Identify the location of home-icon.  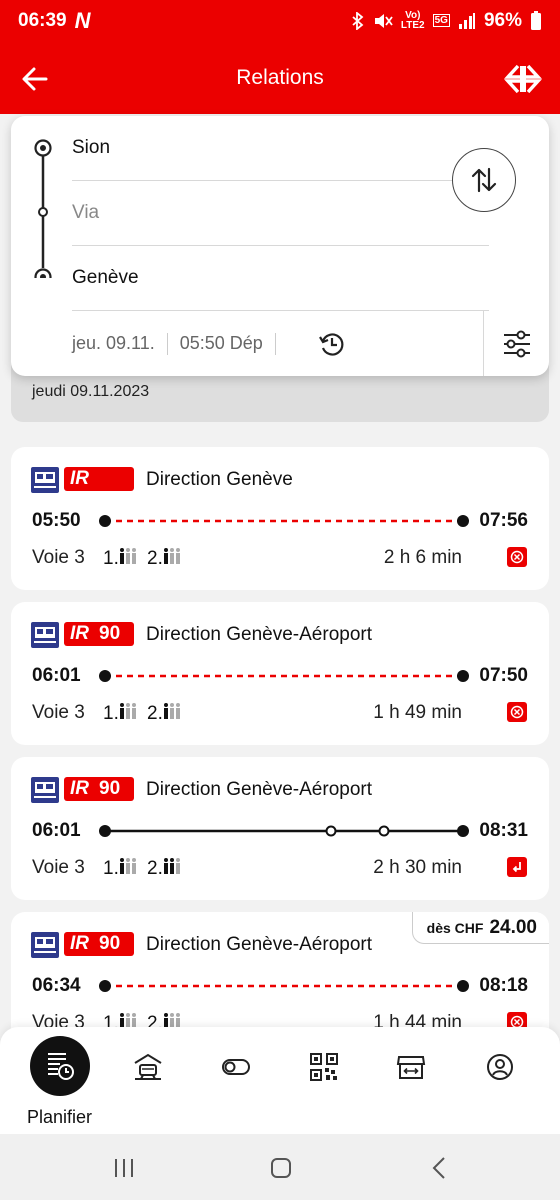
(281, 1168).